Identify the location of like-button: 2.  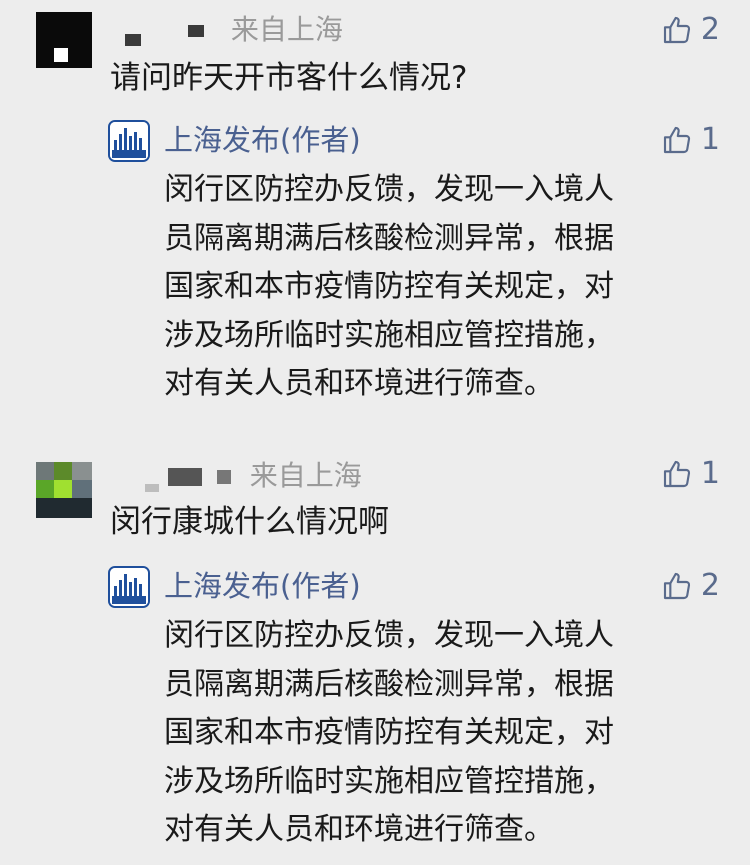
(690, 30).